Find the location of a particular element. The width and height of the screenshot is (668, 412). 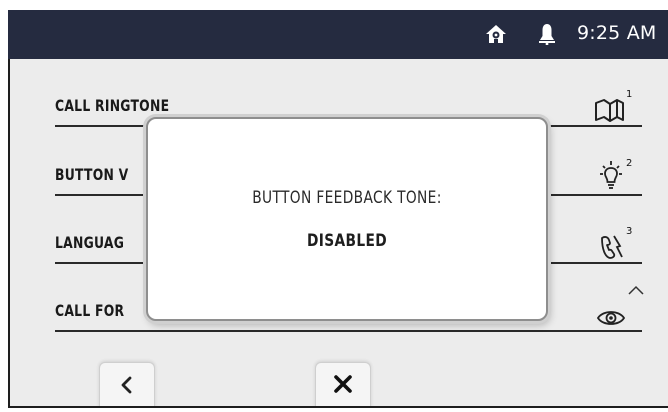

settings-row-label: BUTTON V is located at coordinates (92, 174).